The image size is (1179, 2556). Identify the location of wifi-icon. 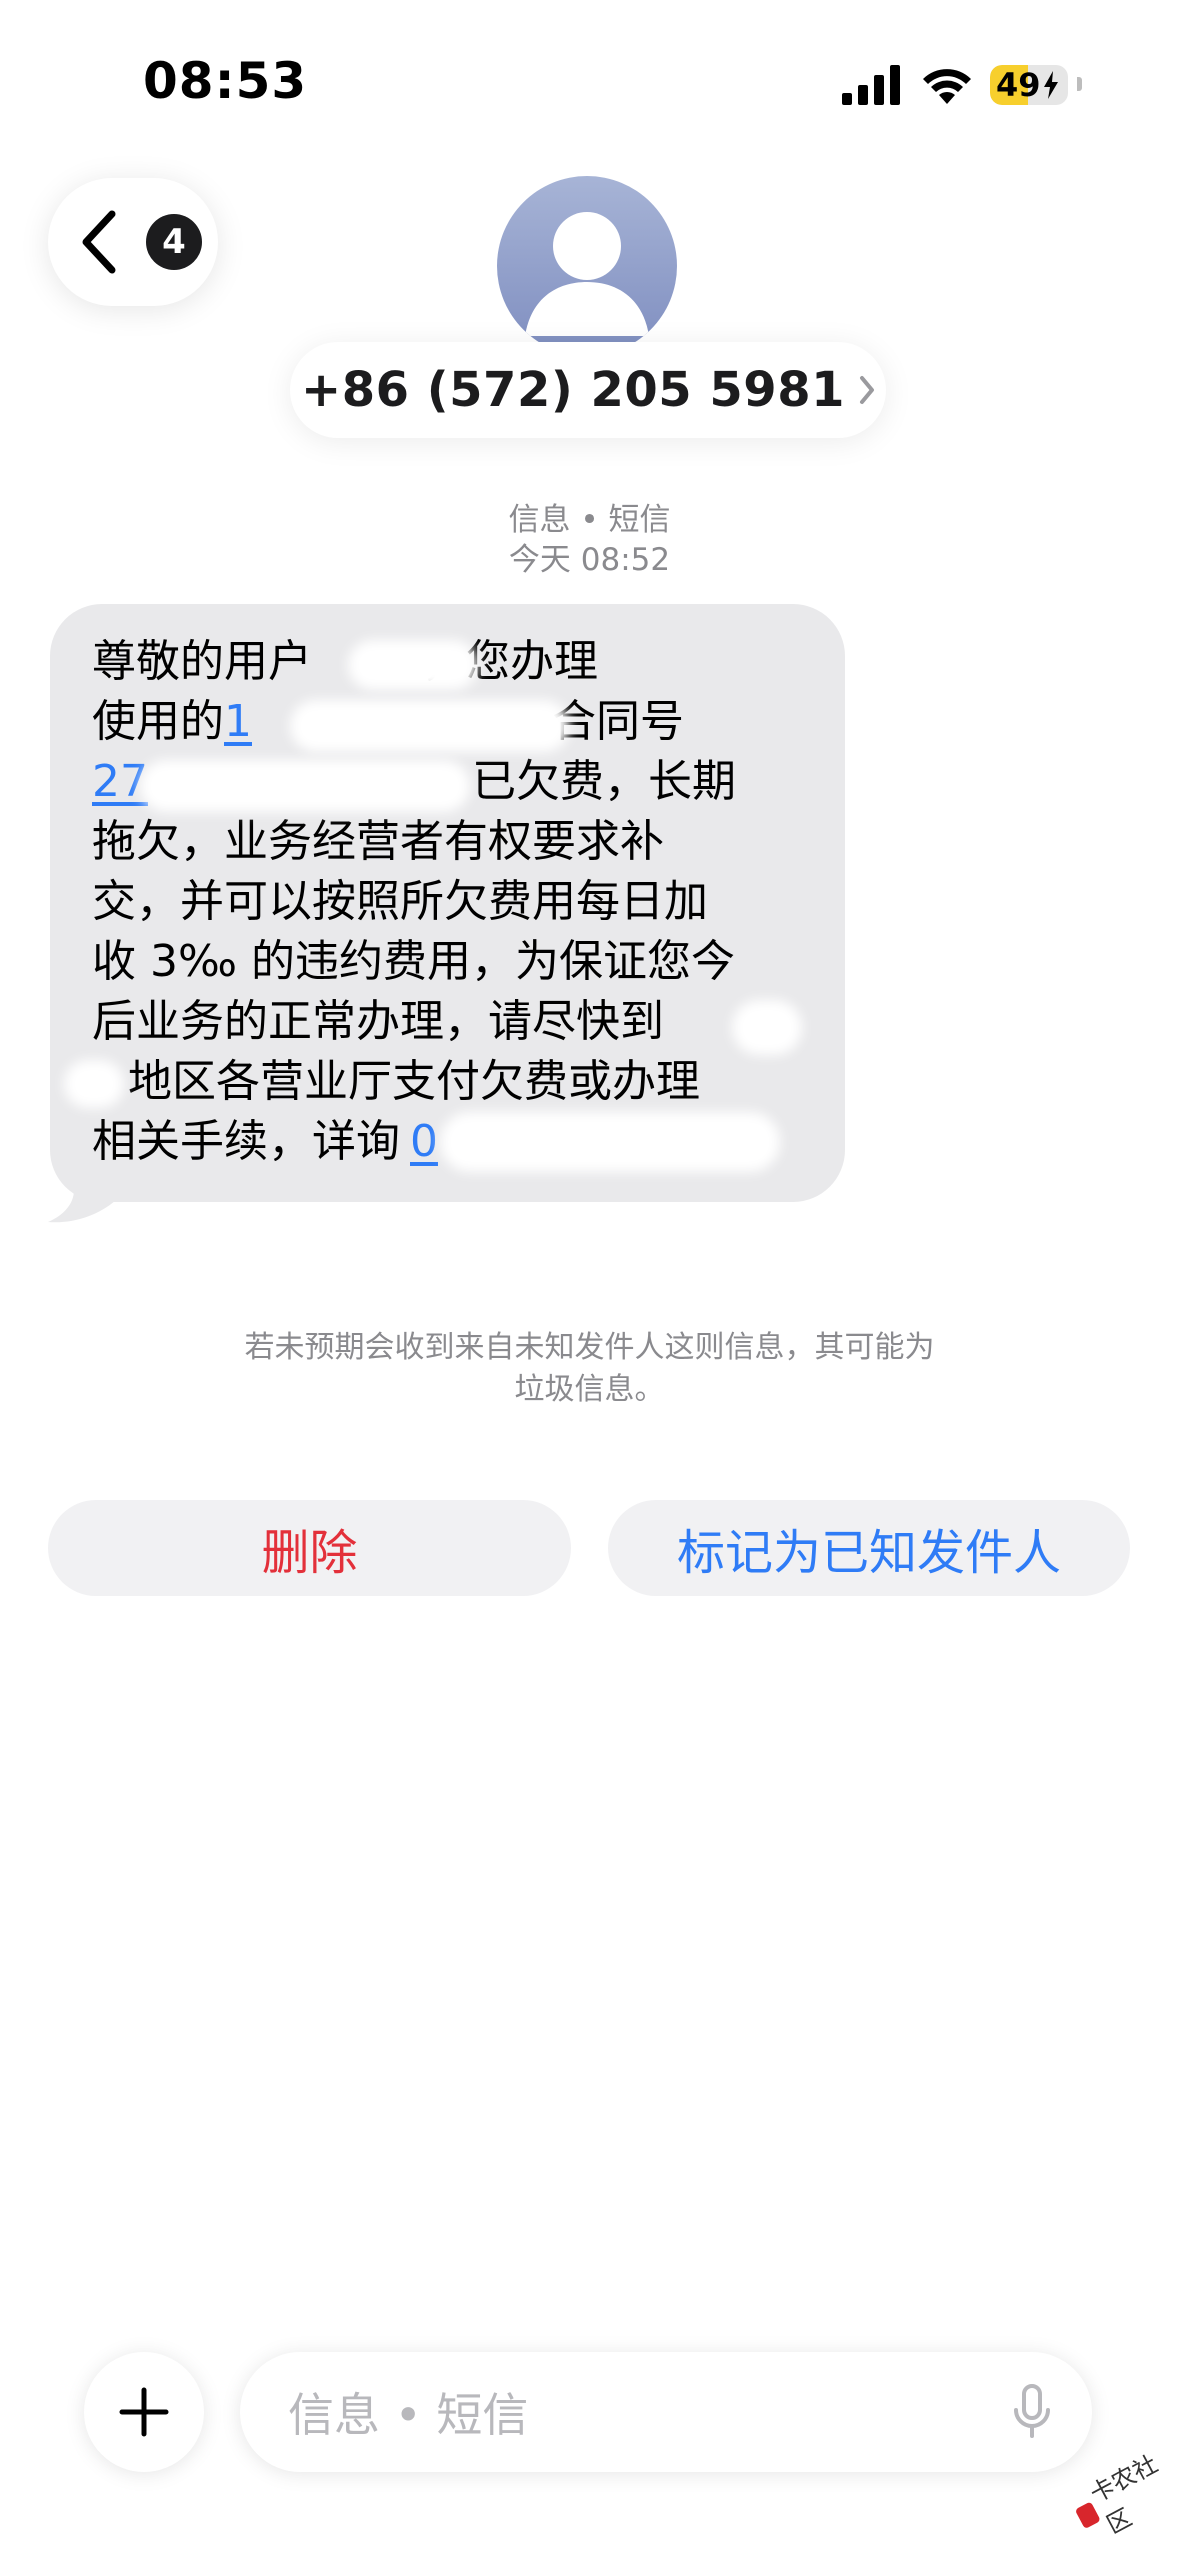
(947, 86).